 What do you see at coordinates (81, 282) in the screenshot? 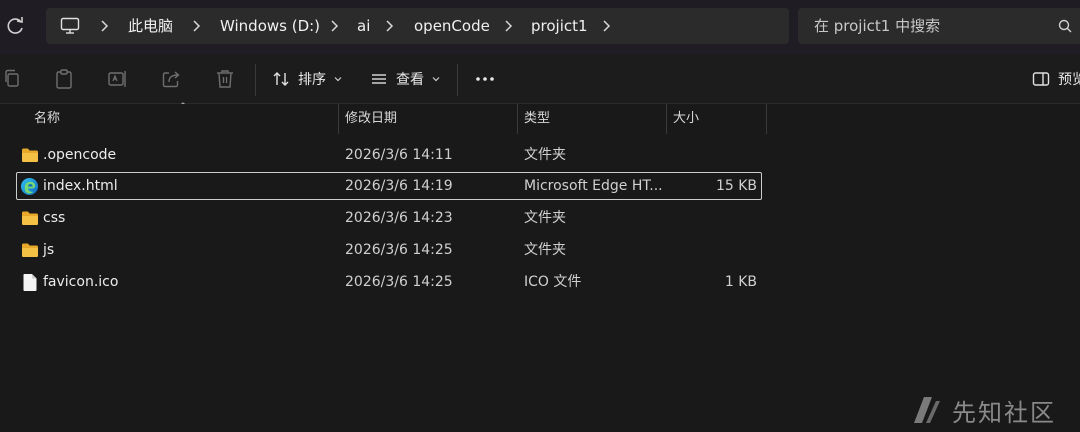
I see `file-name: favicon.ico` at bounding box center [81, 282].